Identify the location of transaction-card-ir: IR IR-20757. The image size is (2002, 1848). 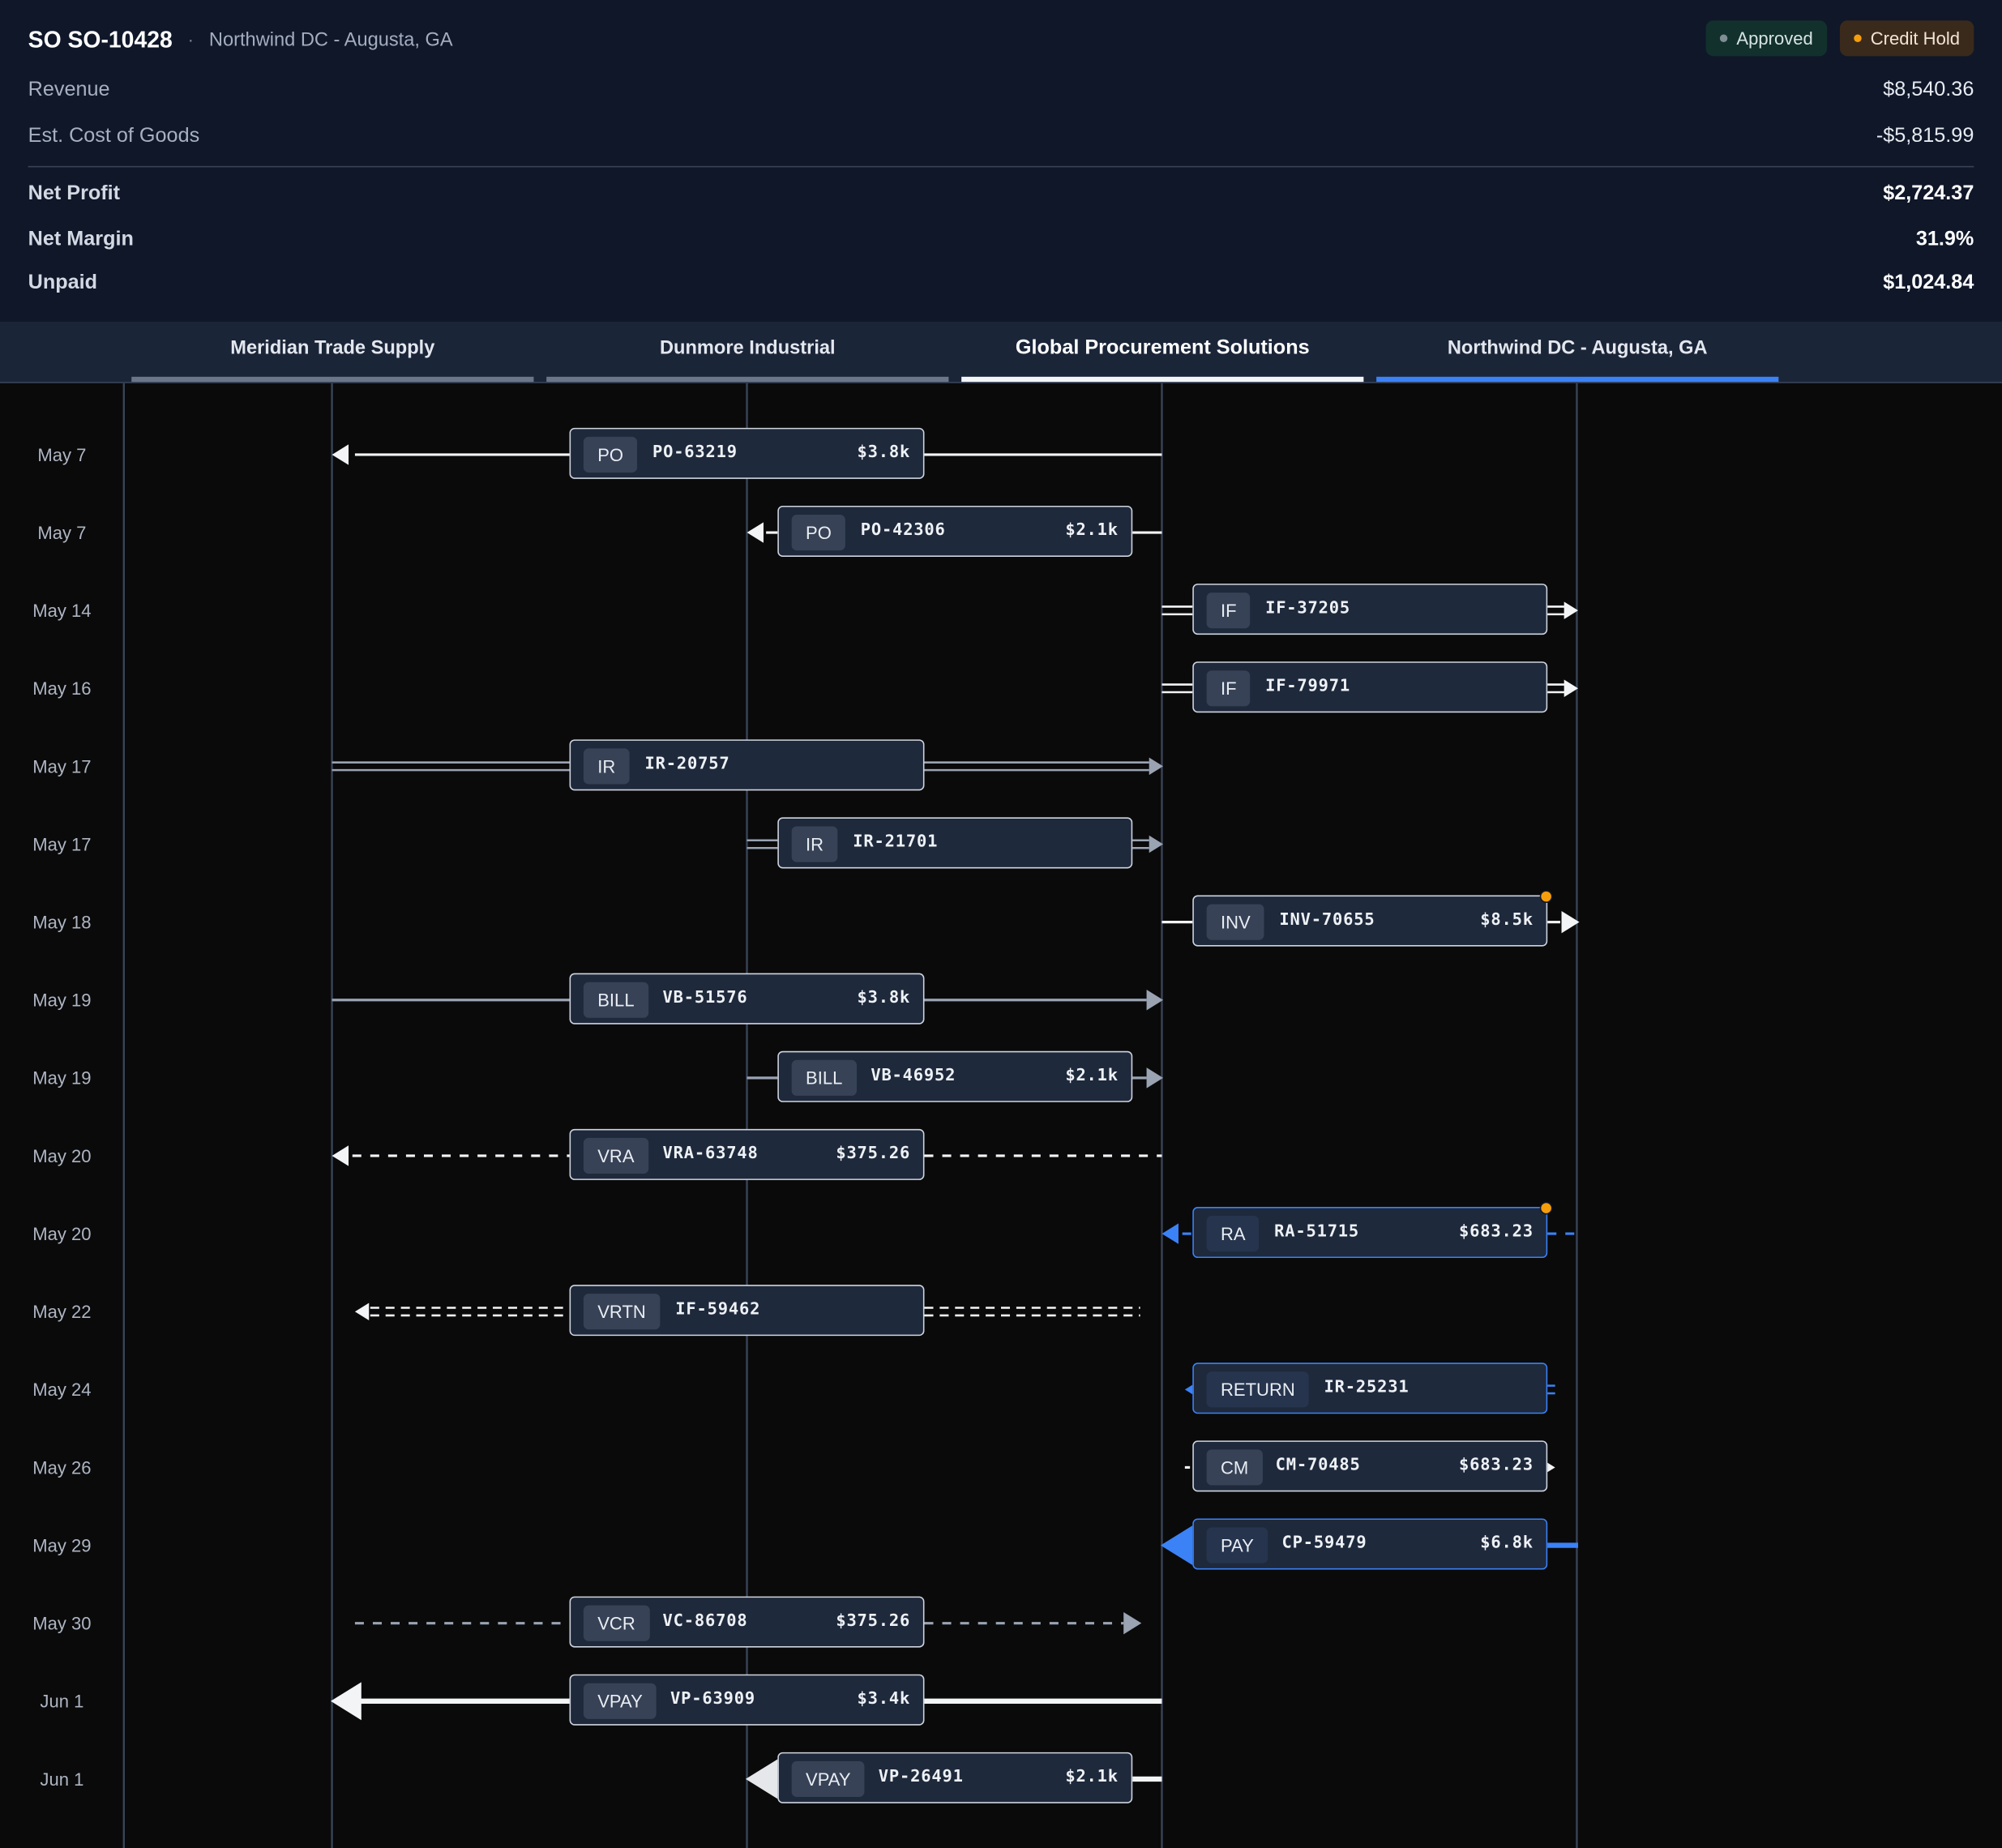
(747, 765).